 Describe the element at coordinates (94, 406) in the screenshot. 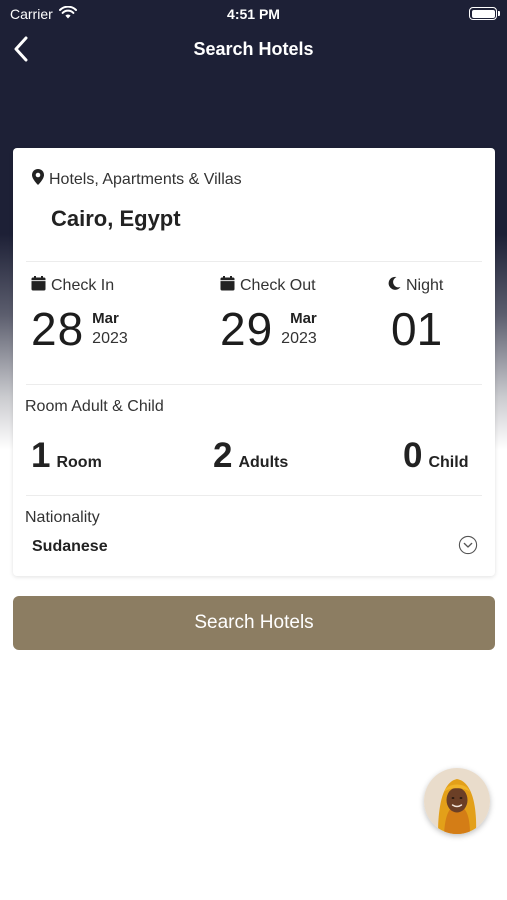

I see `occupancy-label: Room Adult & Child` at that location.